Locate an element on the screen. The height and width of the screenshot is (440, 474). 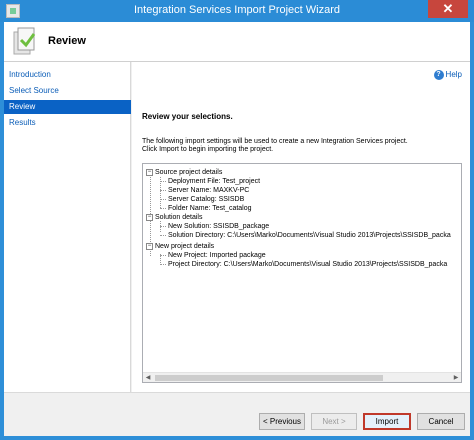
close-button: ✕ is located at coordinates (448, 9).